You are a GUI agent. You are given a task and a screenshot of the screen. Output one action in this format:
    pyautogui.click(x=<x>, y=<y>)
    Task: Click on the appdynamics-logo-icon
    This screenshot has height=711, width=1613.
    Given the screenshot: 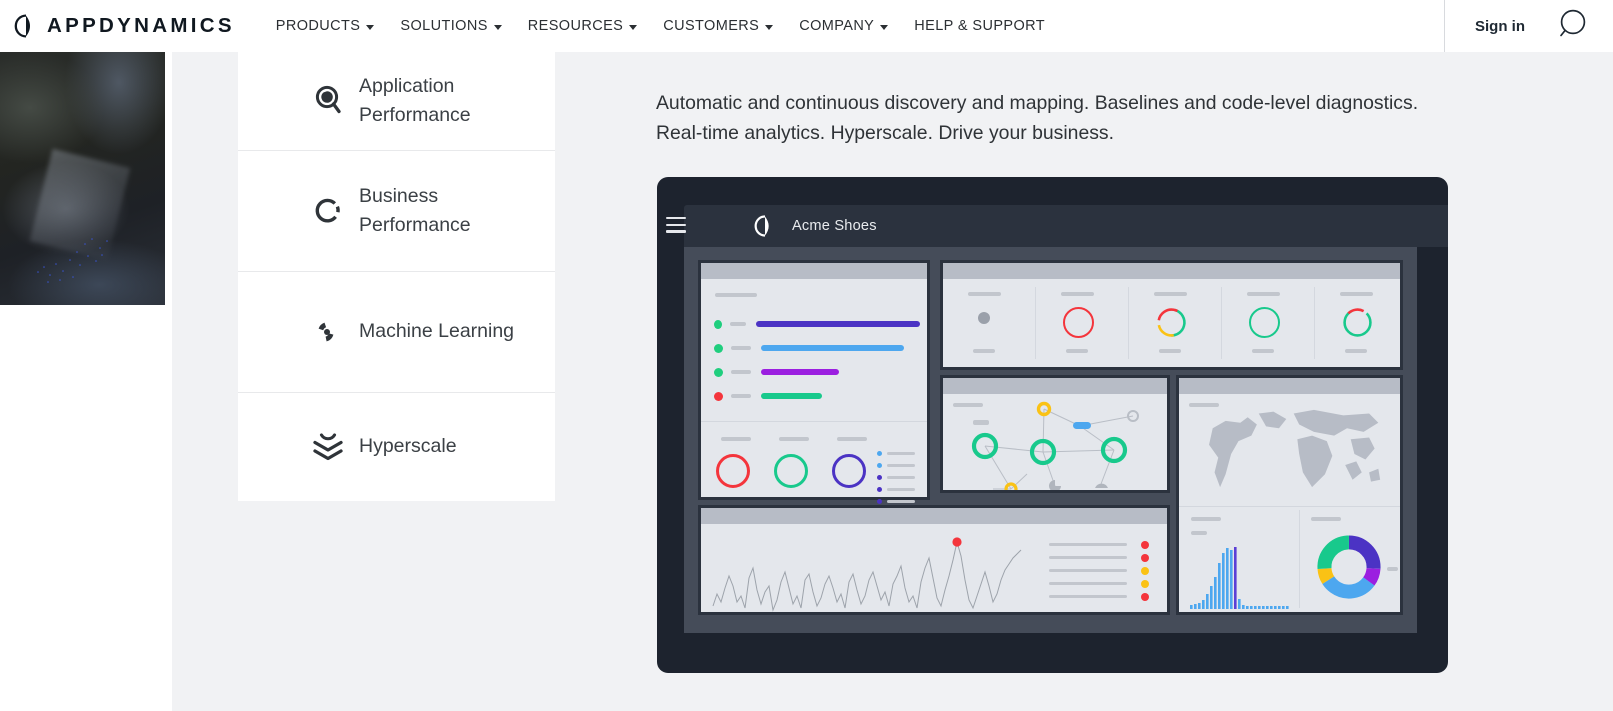 What is the action you would take?
    pyautogui.click(x=26, y=26)
    